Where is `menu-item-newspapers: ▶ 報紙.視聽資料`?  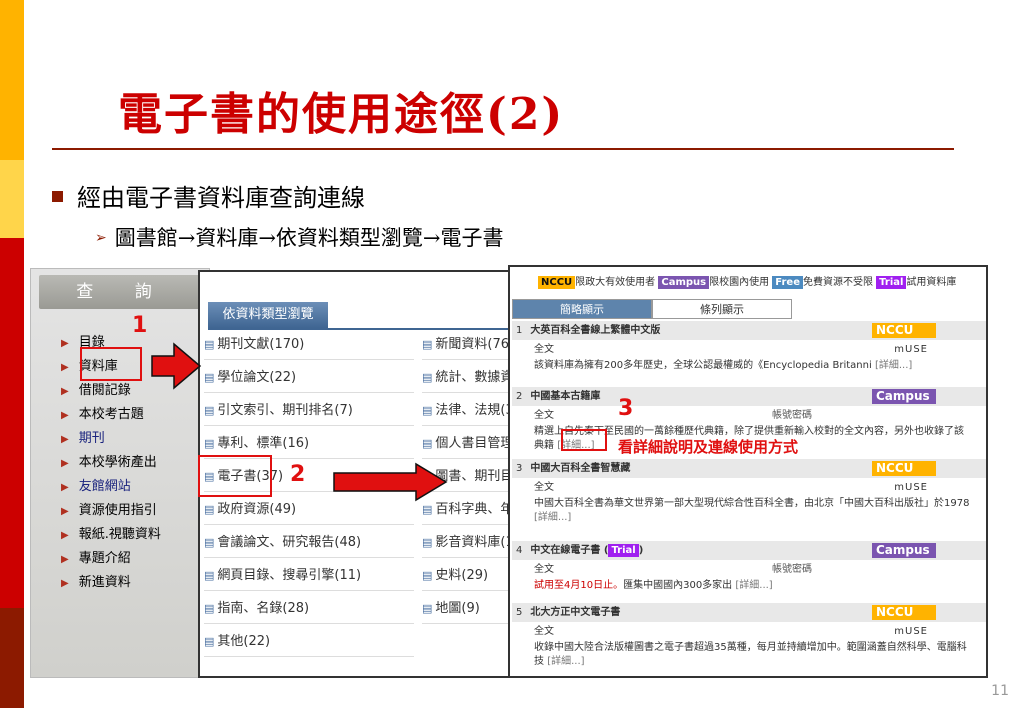
menu-item-newspapers: ▶ 報紙.視聽資料 is located at coordinates (111, 532).